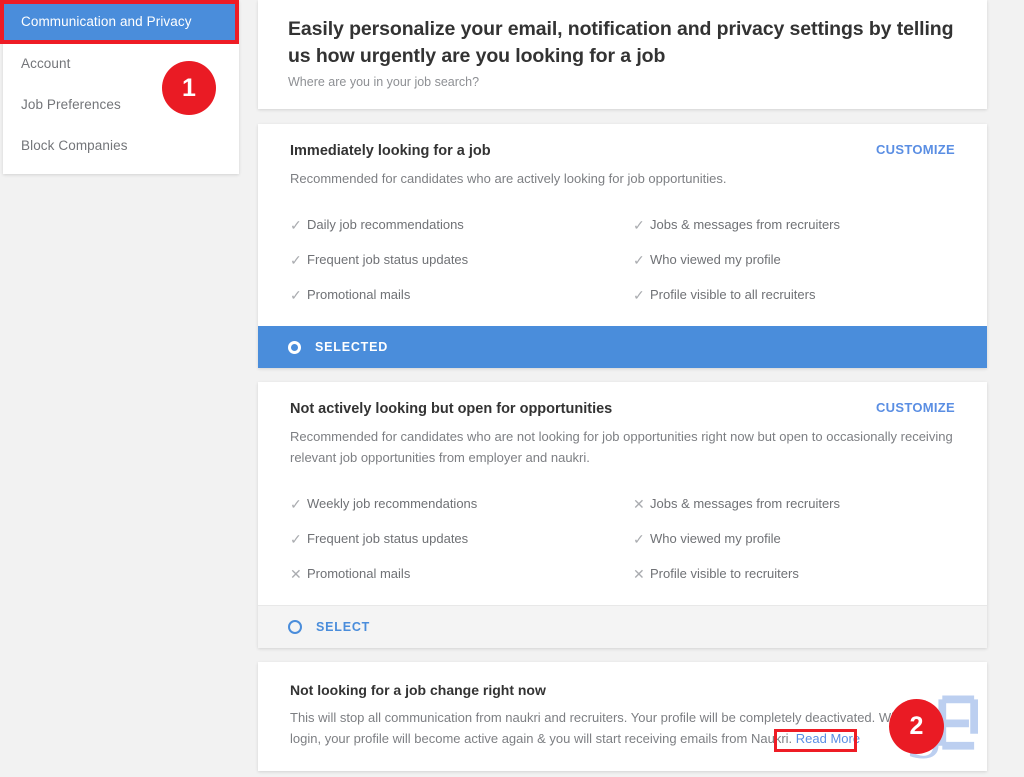 This screenshot has width=1024, height=777. Describe the element at coordinates (622, 347) in the screenshot. I see `option-selected-bar: SELECTED` at that location.